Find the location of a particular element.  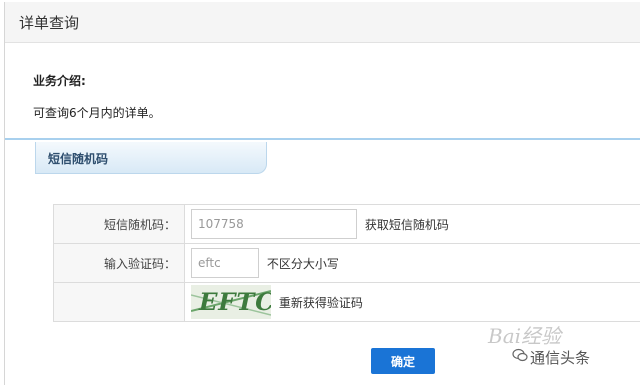

page-title: 详单查询 is located at coordinates (49, 23).